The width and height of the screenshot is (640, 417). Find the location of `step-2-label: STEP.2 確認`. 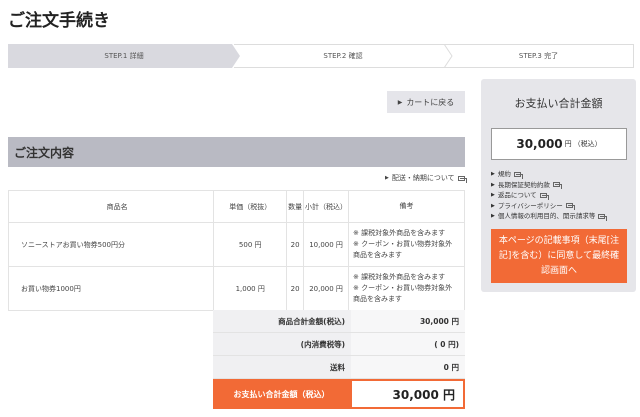

step-2-label: STEP.2 確認 is located at coordinates (343, 56).